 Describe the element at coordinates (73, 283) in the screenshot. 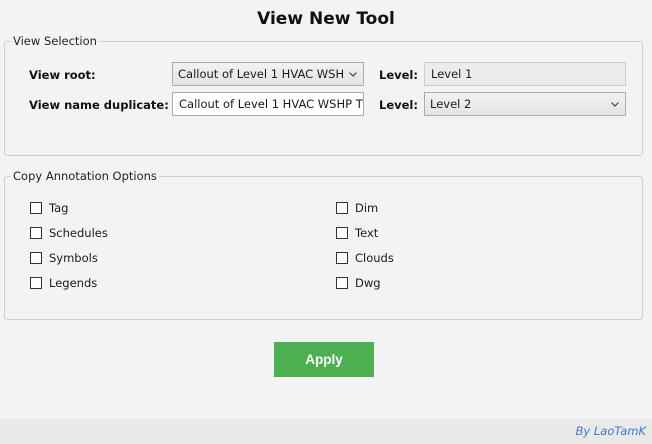

I see `legends-checkbox-label: Legends` at that location.